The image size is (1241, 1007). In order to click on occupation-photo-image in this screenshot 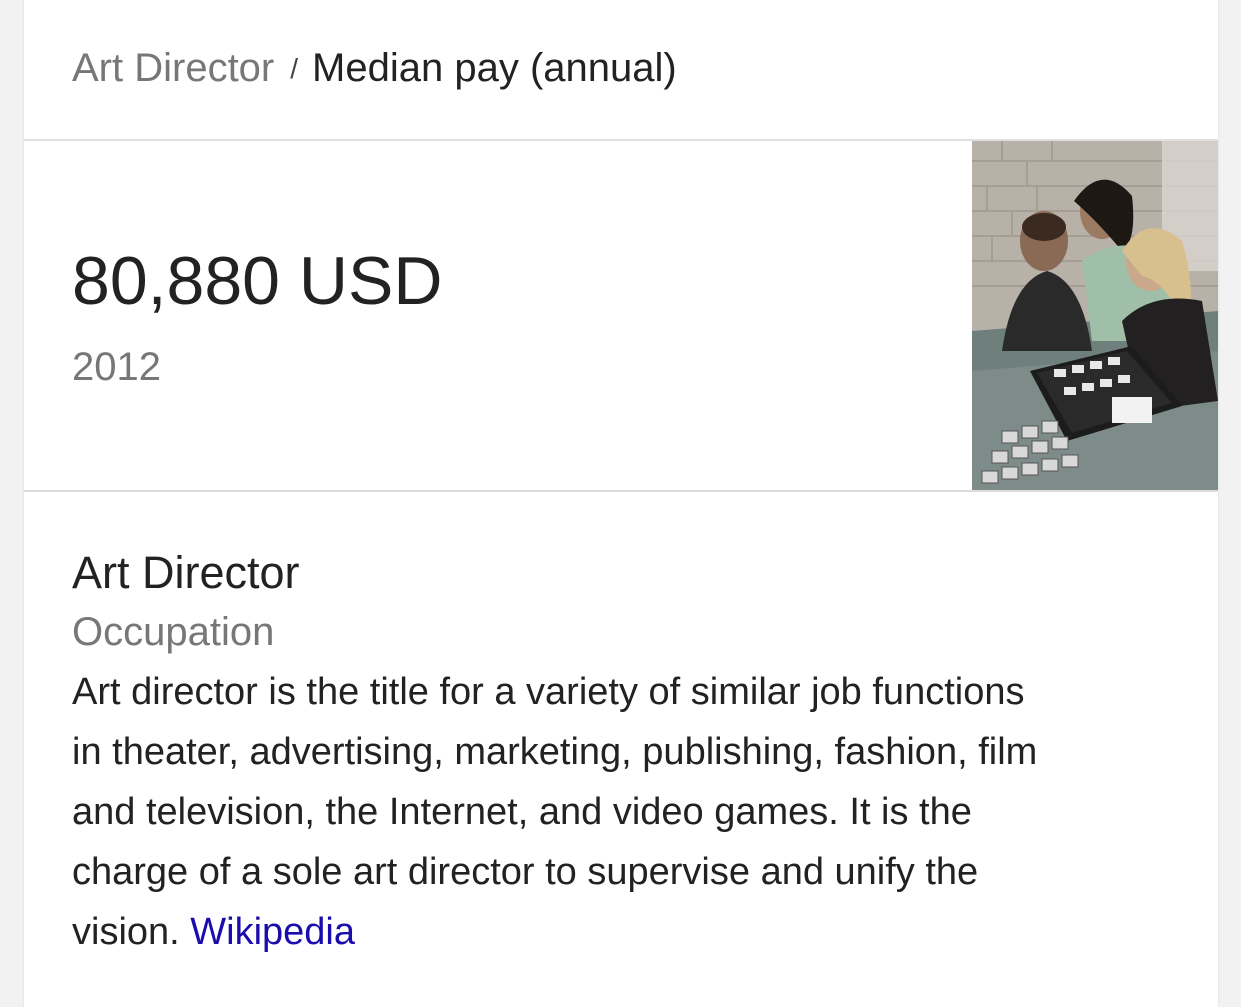, I will do `click(1095, 315)`.